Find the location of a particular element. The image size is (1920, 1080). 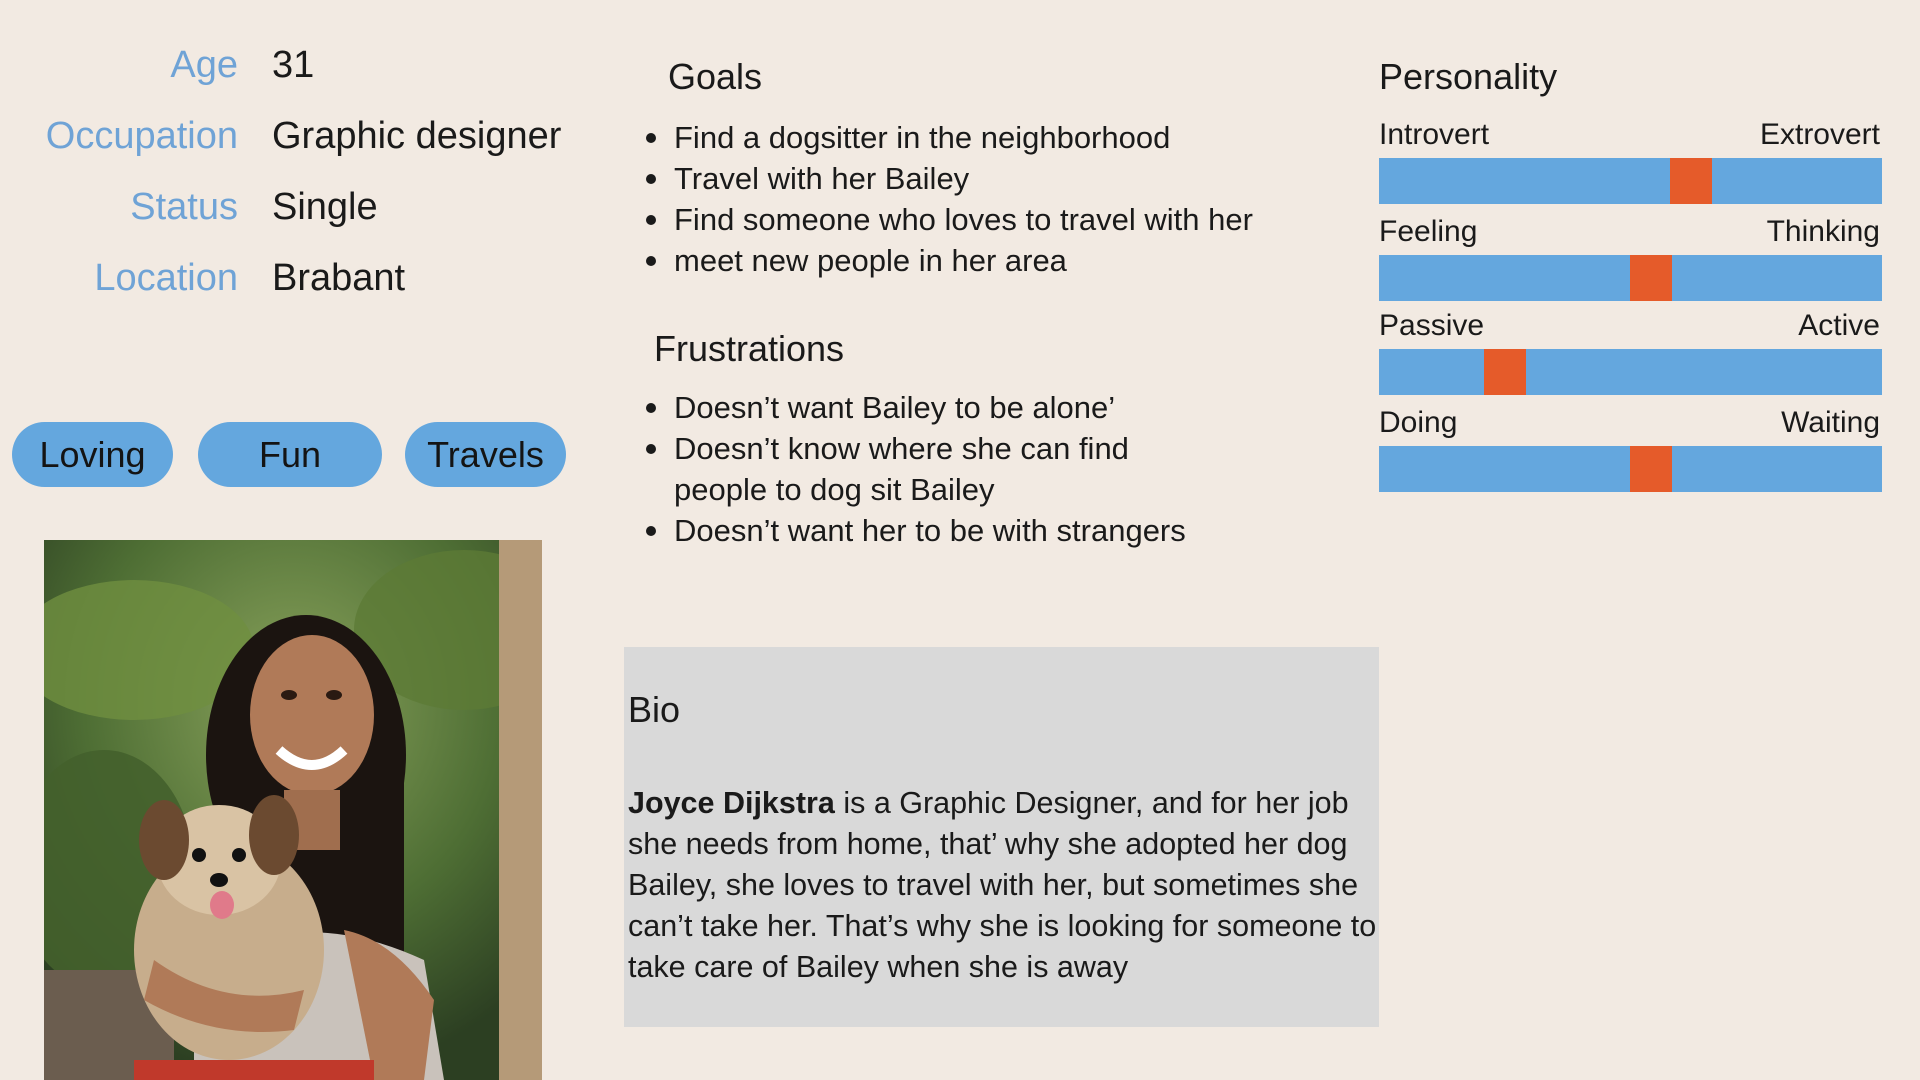

trait-doing-waiting: Doing Waiting is located at coordinates (1630, 451).